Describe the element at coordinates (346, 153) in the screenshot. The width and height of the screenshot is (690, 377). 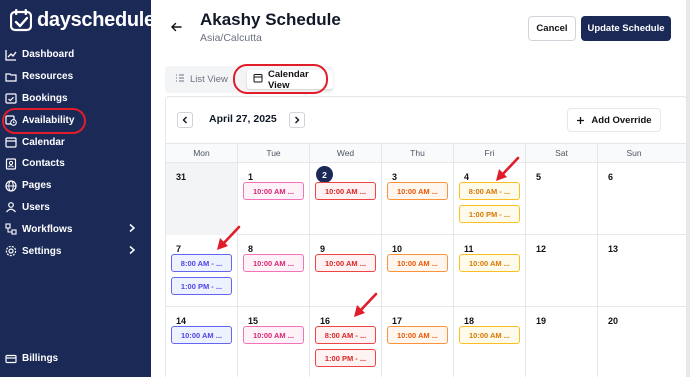
I see `weekday-label: Wed` at that location.